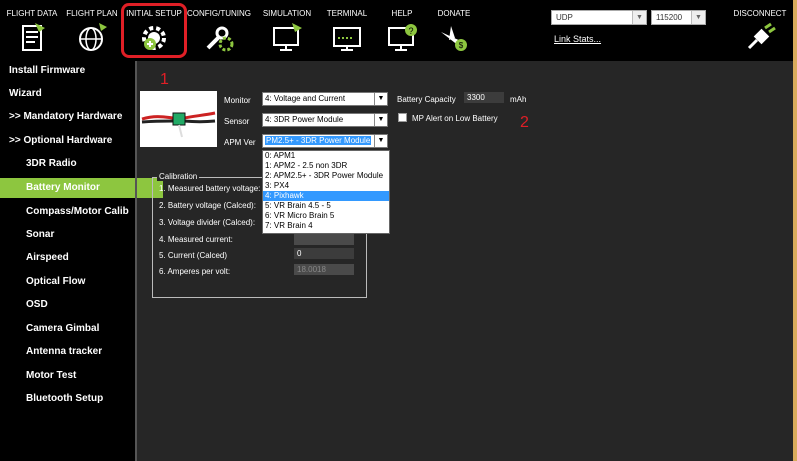 The height and width of the screenshot is (461, 797). Describe the element at coordinates (324, 239) in the screenshot. I see `measured-current-input` at that location.